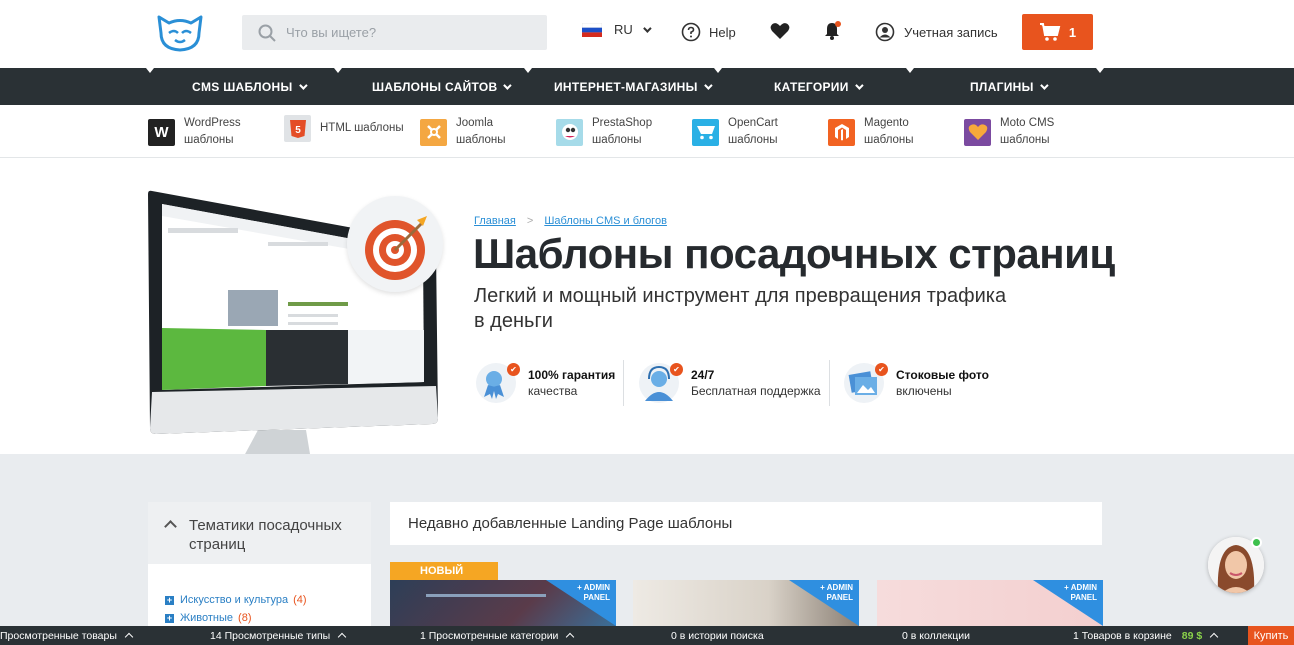 The height and width of the screenshot is (645, 1294). I want to click on buy-button: Купить, so click(1271, 635).